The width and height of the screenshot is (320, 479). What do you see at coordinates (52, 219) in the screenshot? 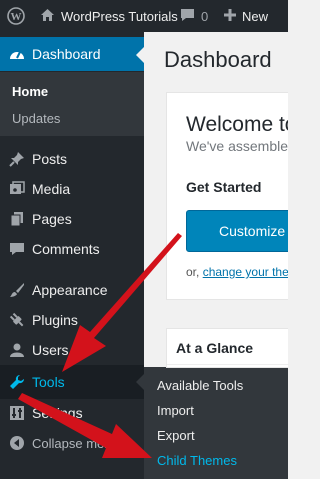
I see `menu-label-pages: Pages` at bounding box center [52, 219].